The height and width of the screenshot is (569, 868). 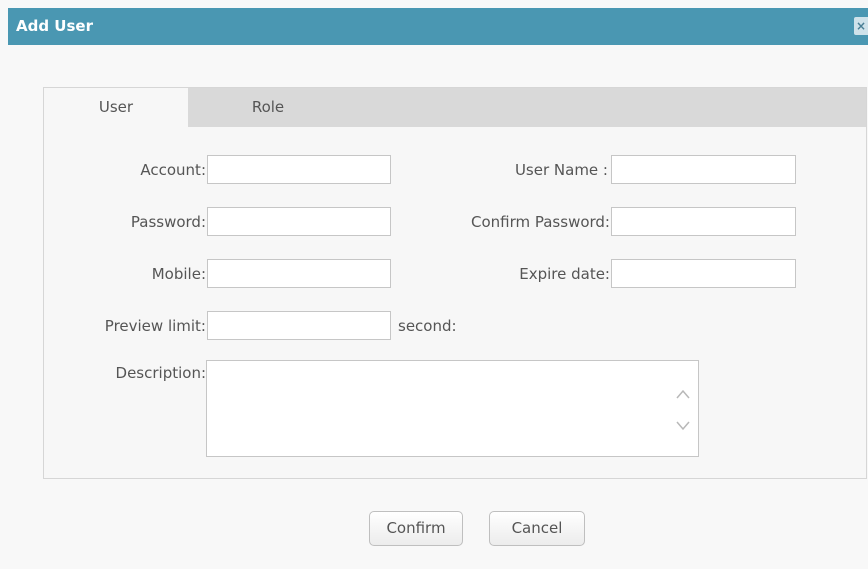 What do you see at coordinates (155, 326) in the screenshot?
I see `preview-limit-label: Preview limit:` at bounding box center [155, 326].